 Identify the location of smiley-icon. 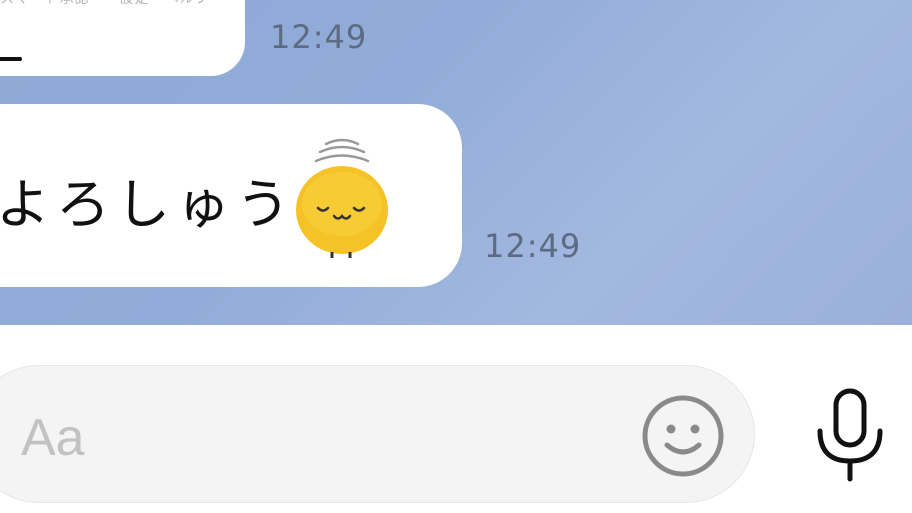
(683, 436).